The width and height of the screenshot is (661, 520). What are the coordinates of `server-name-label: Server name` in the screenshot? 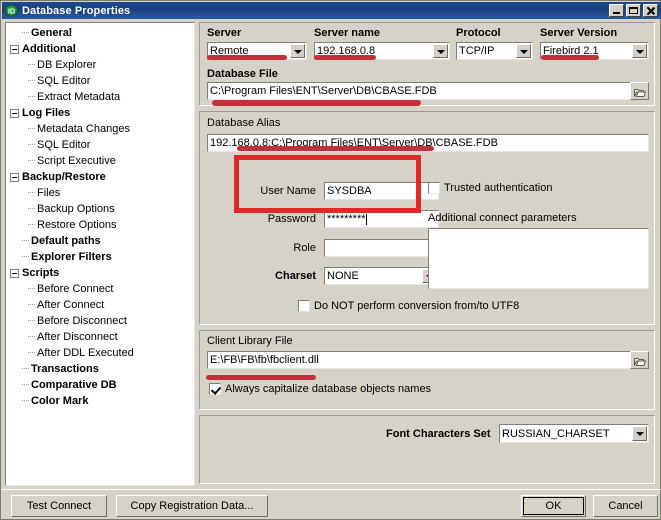 It's located at (347, 33).